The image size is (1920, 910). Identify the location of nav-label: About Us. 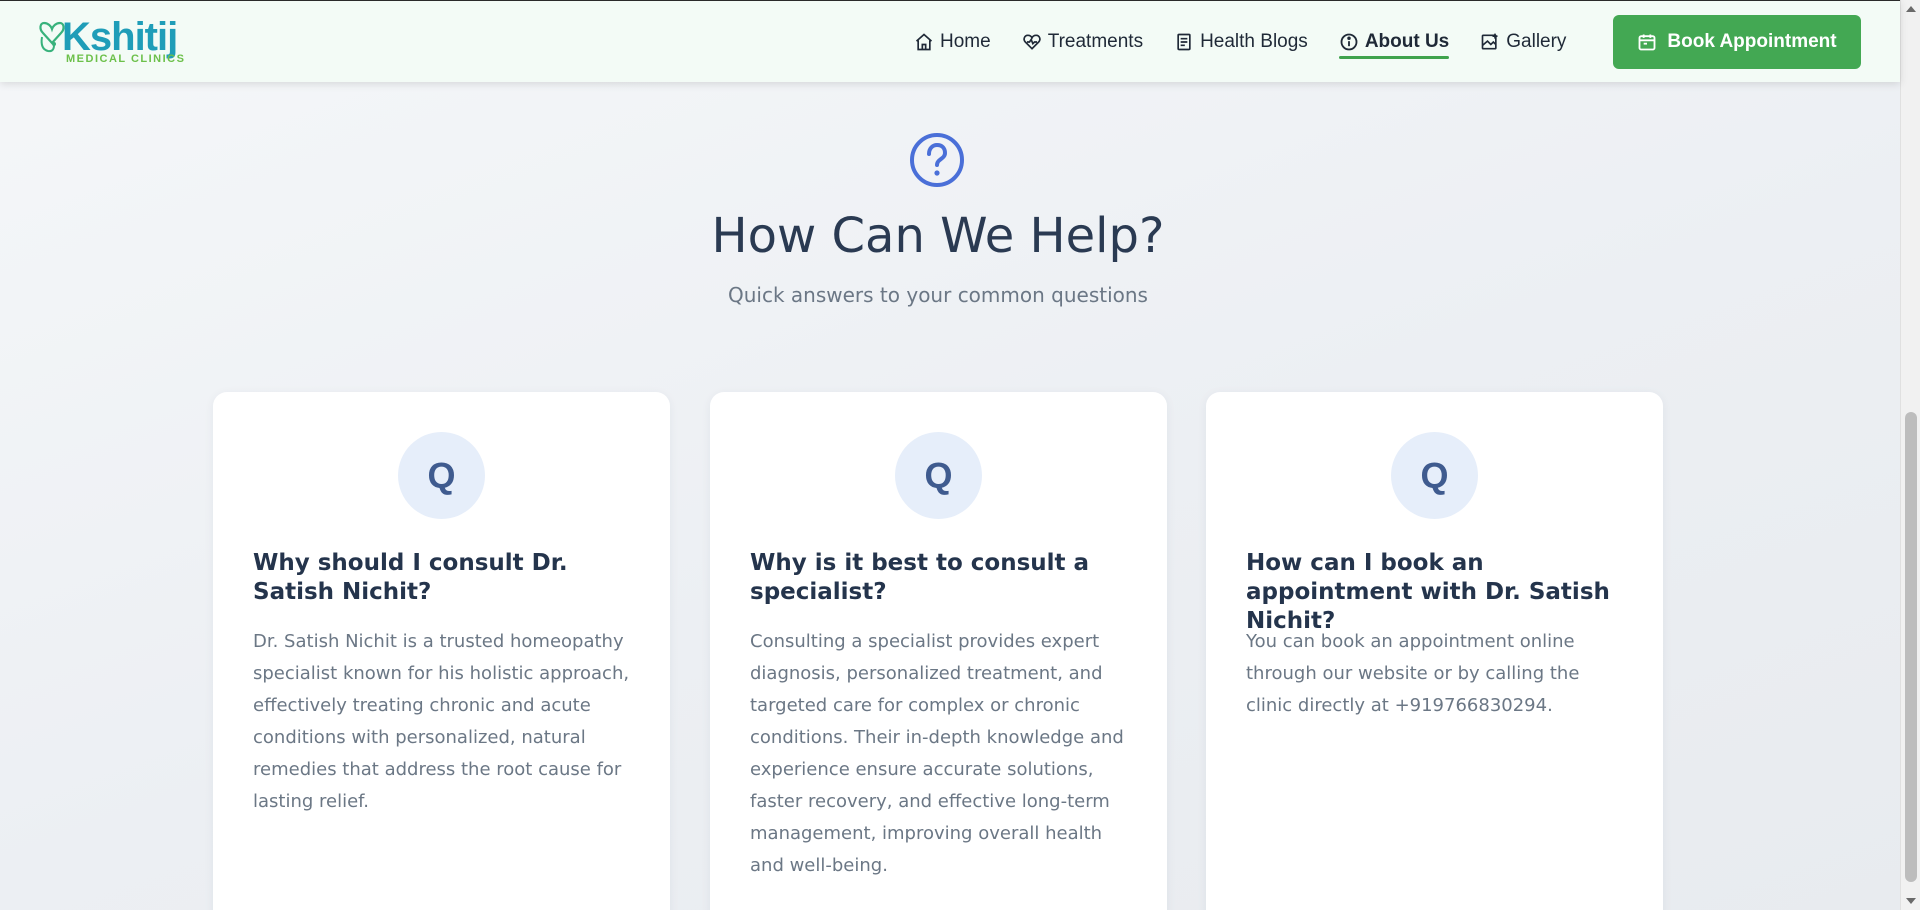
(1407, 41).